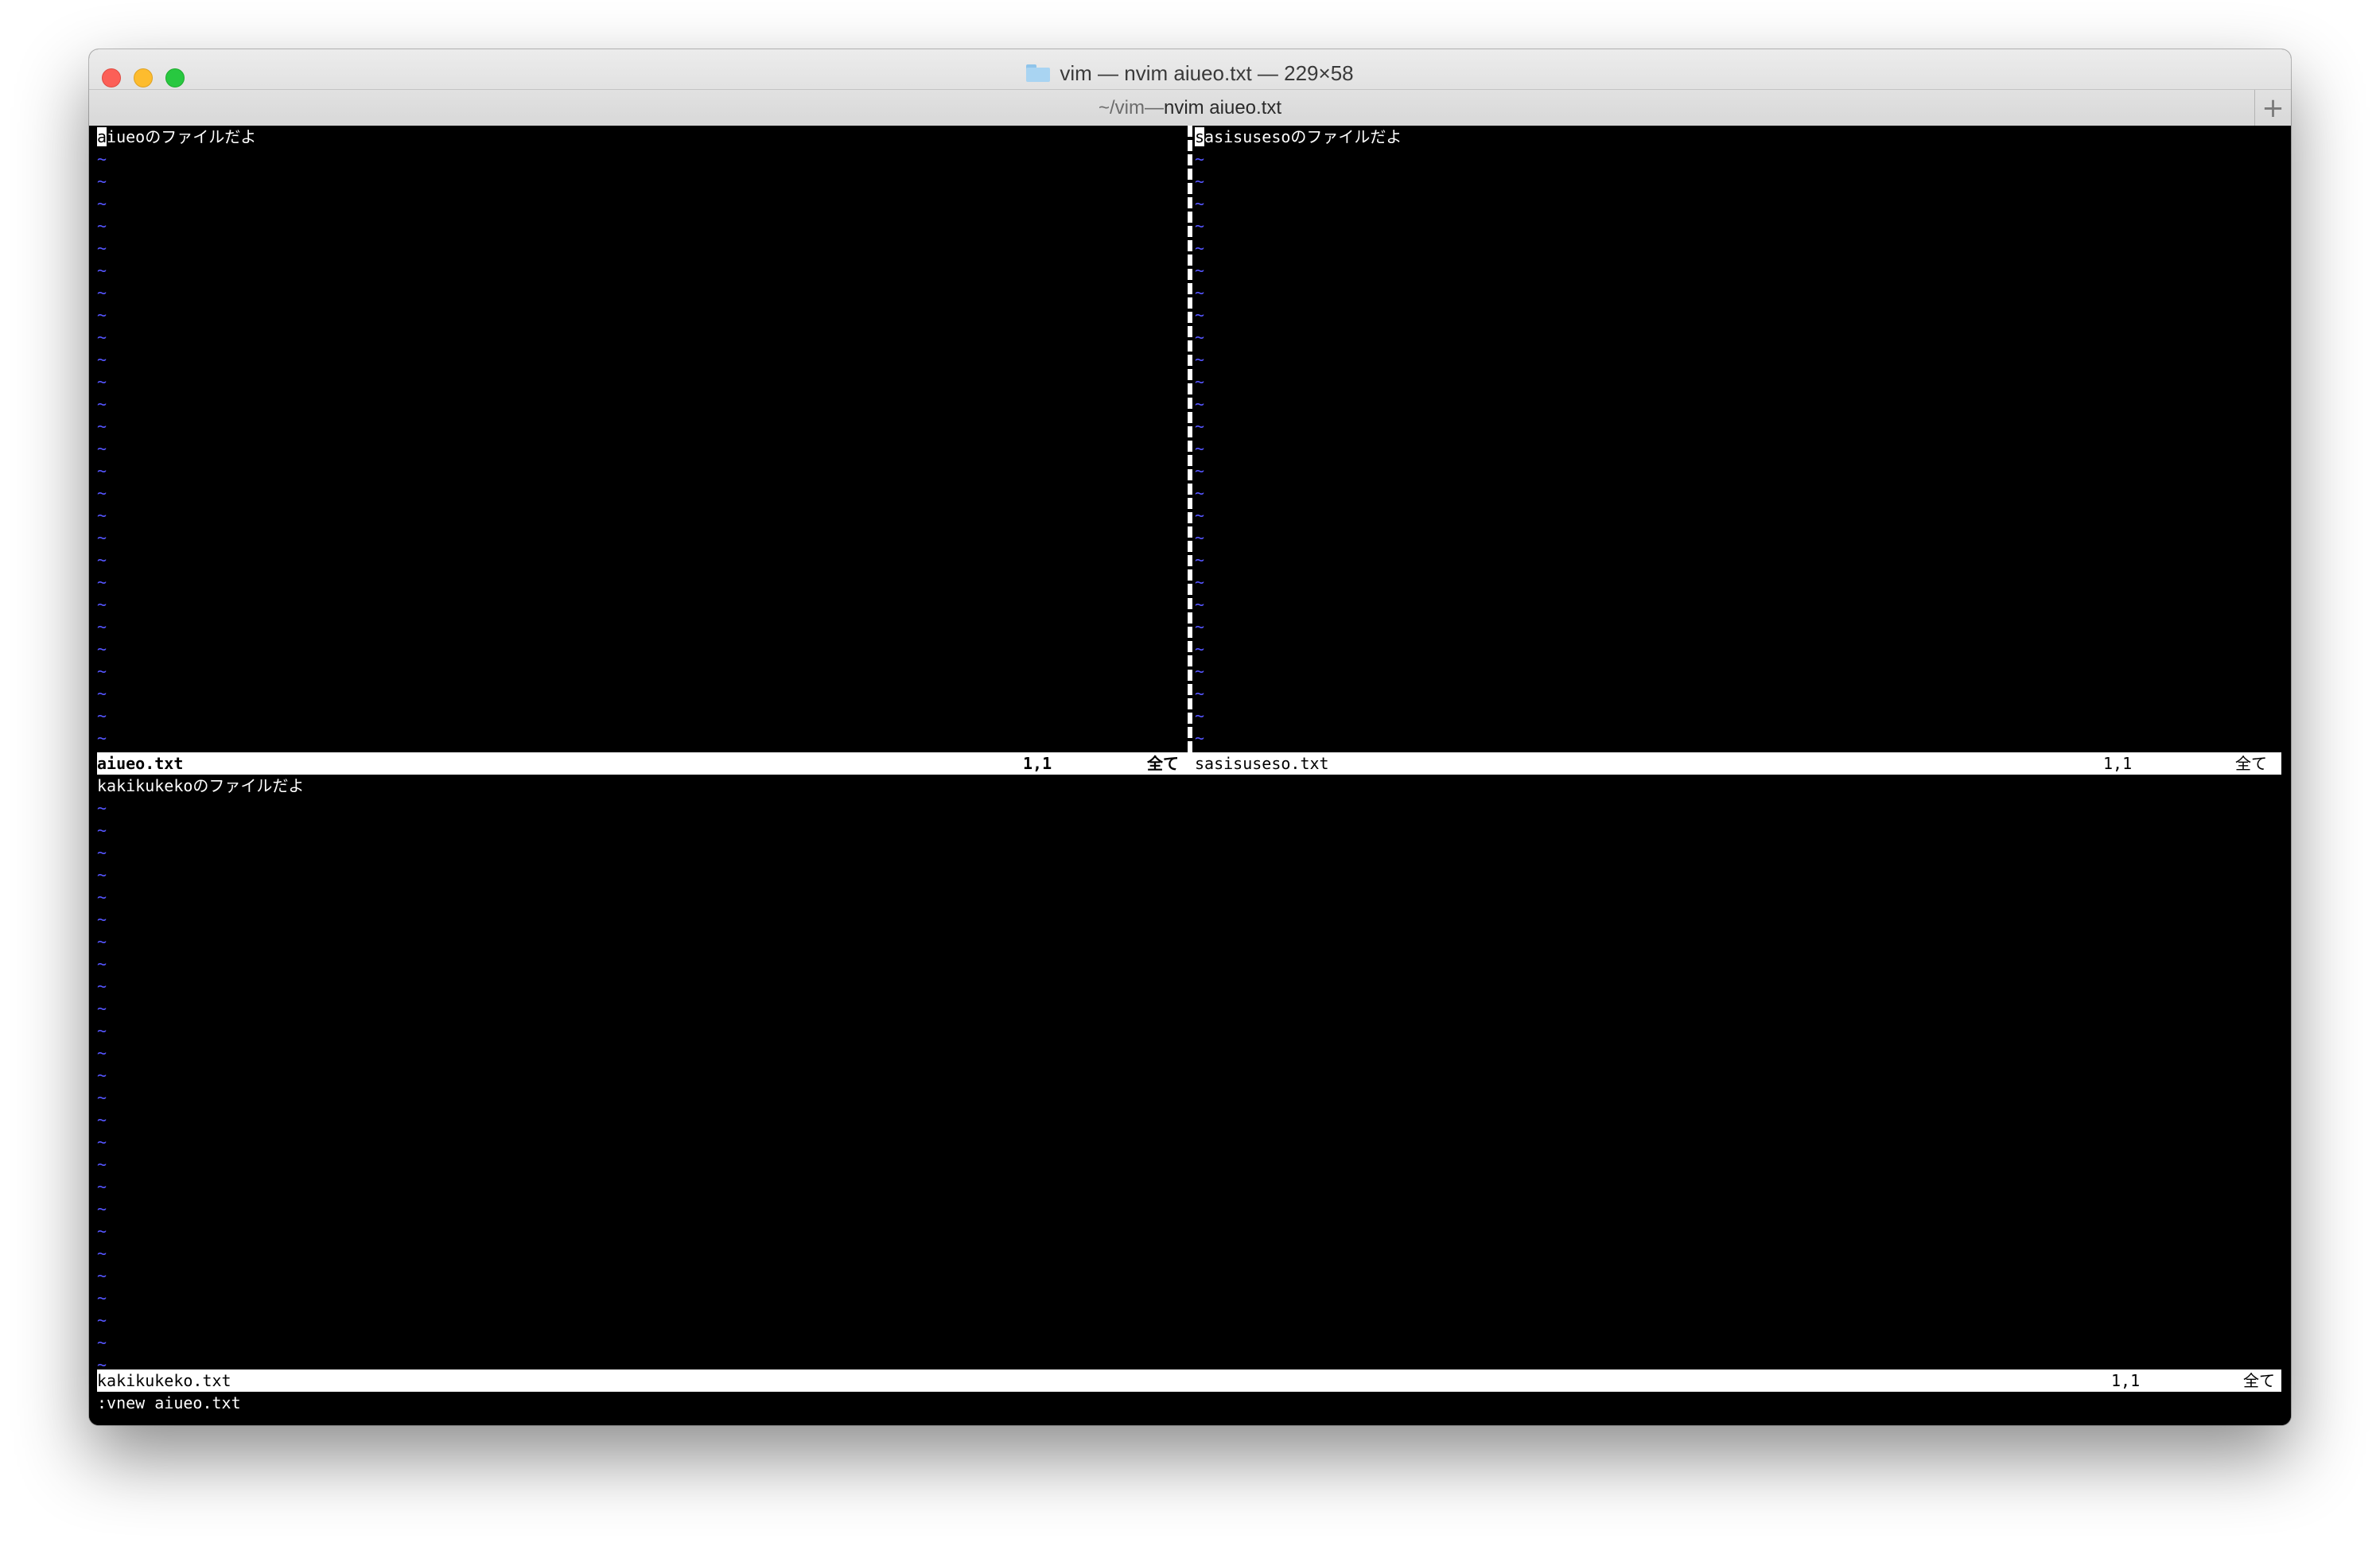  I want to click on plus-icon: +, so click(2273, 107).